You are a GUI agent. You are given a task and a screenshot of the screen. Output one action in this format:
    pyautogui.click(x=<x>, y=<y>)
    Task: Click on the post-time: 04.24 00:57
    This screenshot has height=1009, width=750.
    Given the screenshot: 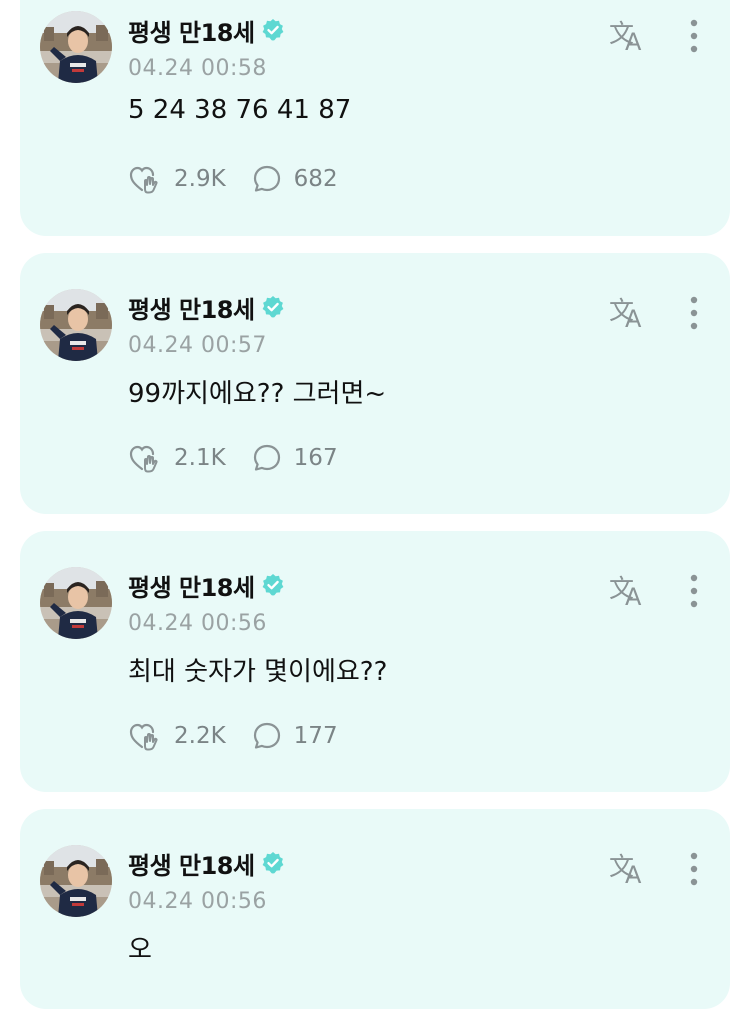 What is the action you would take?
    pyautogui.click(x=197, y=345)
    